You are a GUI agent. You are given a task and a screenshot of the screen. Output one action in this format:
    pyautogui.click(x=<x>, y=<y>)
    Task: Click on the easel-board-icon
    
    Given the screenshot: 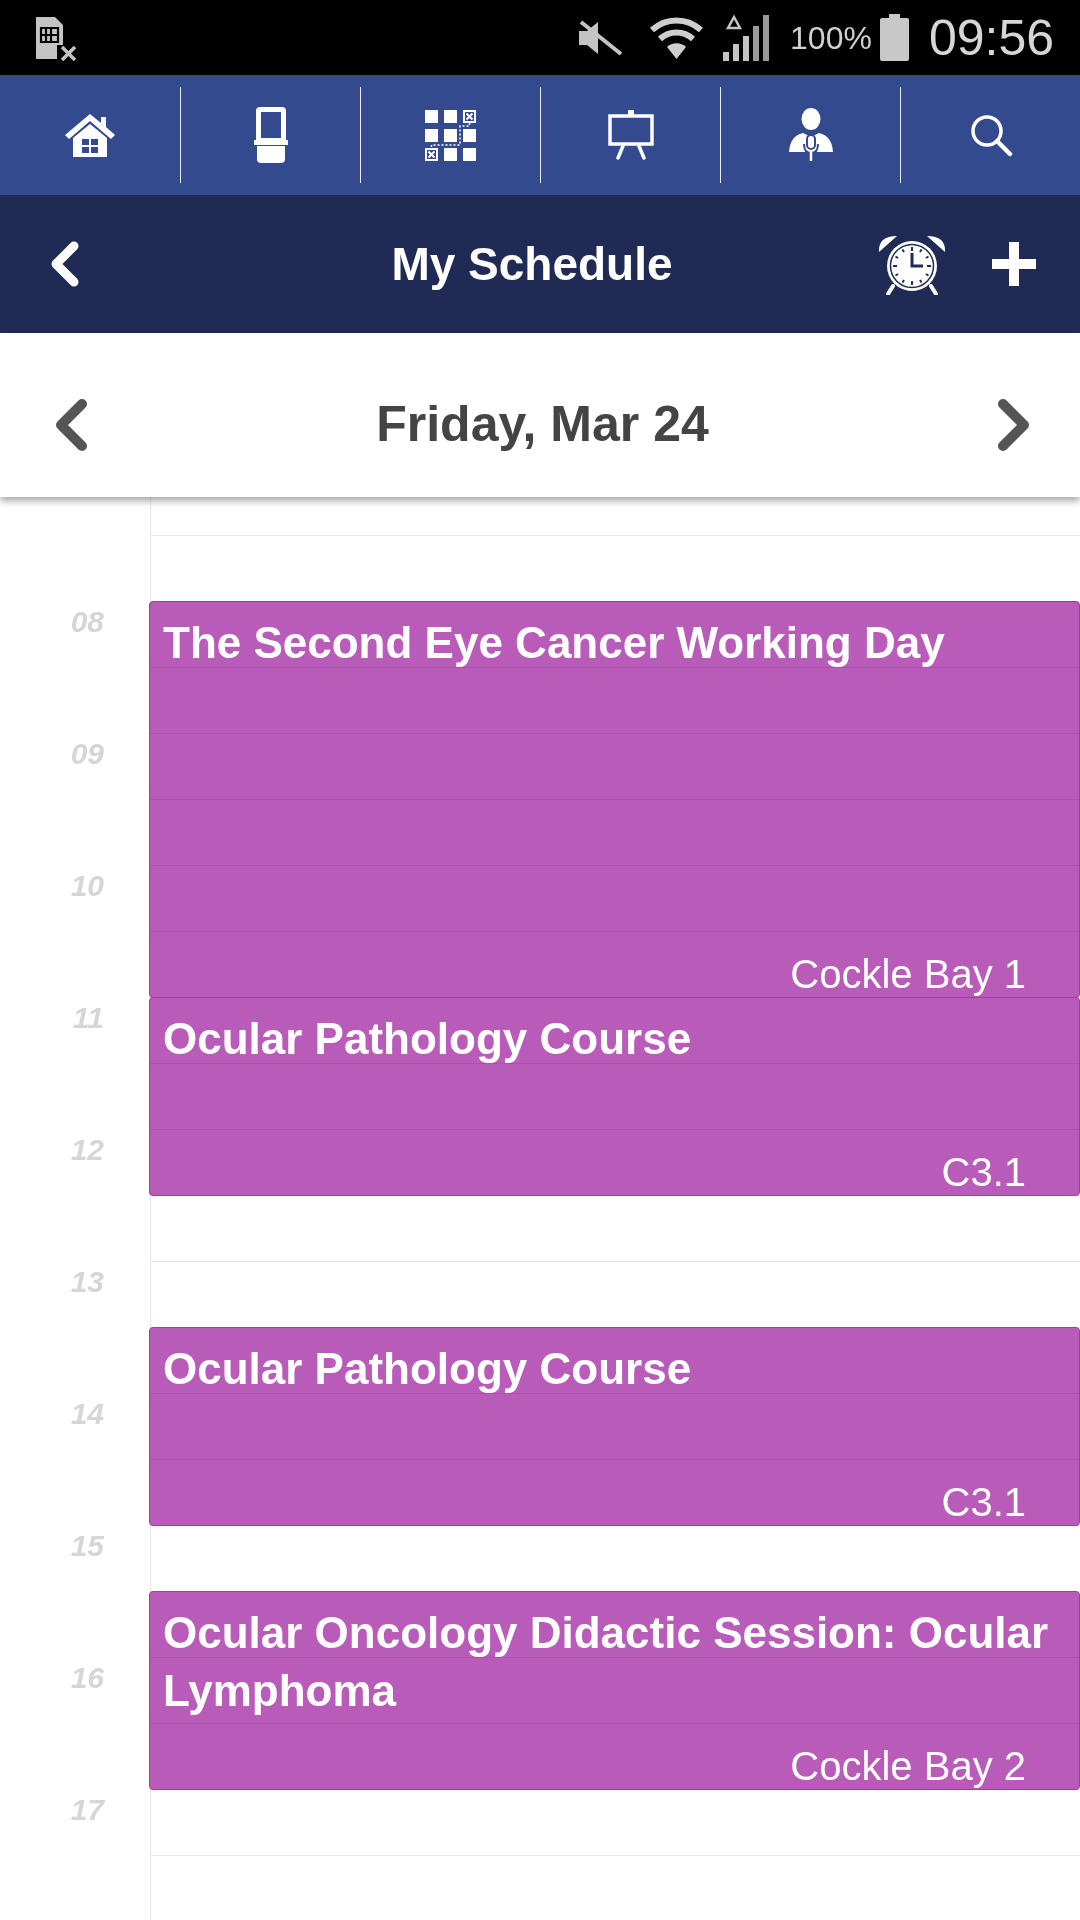 What is the action you would take?
    pyautogui.click(x=630, y=135)
    